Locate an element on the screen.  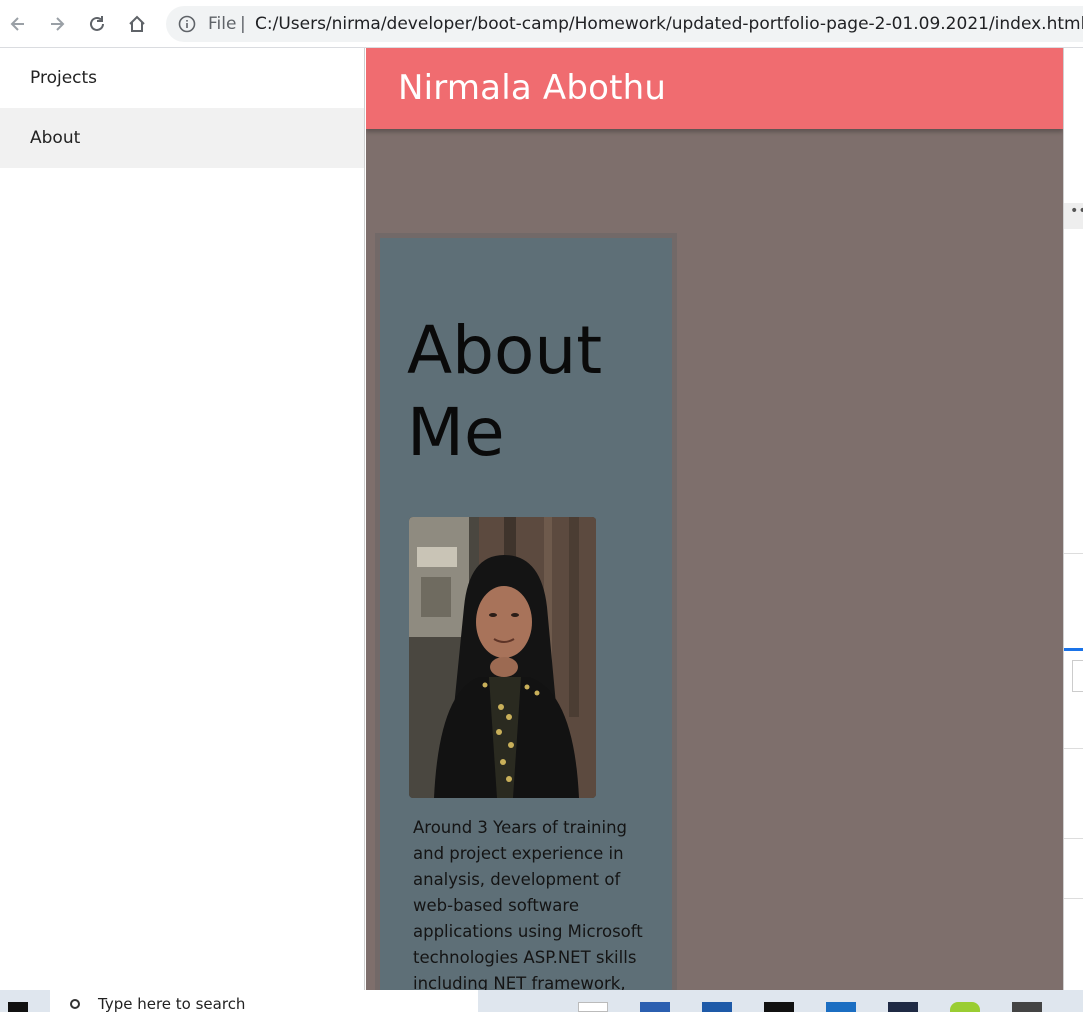
os-taskbar: Type here to search is located at coordinates (541, 1001).